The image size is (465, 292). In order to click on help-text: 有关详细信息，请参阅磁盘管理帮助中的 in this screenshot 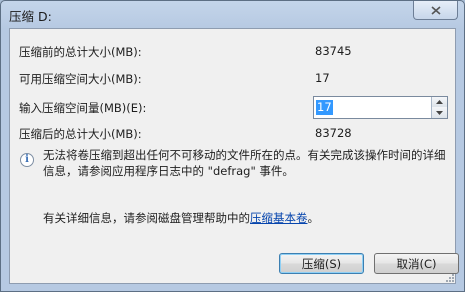, I will do `click(146, 218)`.